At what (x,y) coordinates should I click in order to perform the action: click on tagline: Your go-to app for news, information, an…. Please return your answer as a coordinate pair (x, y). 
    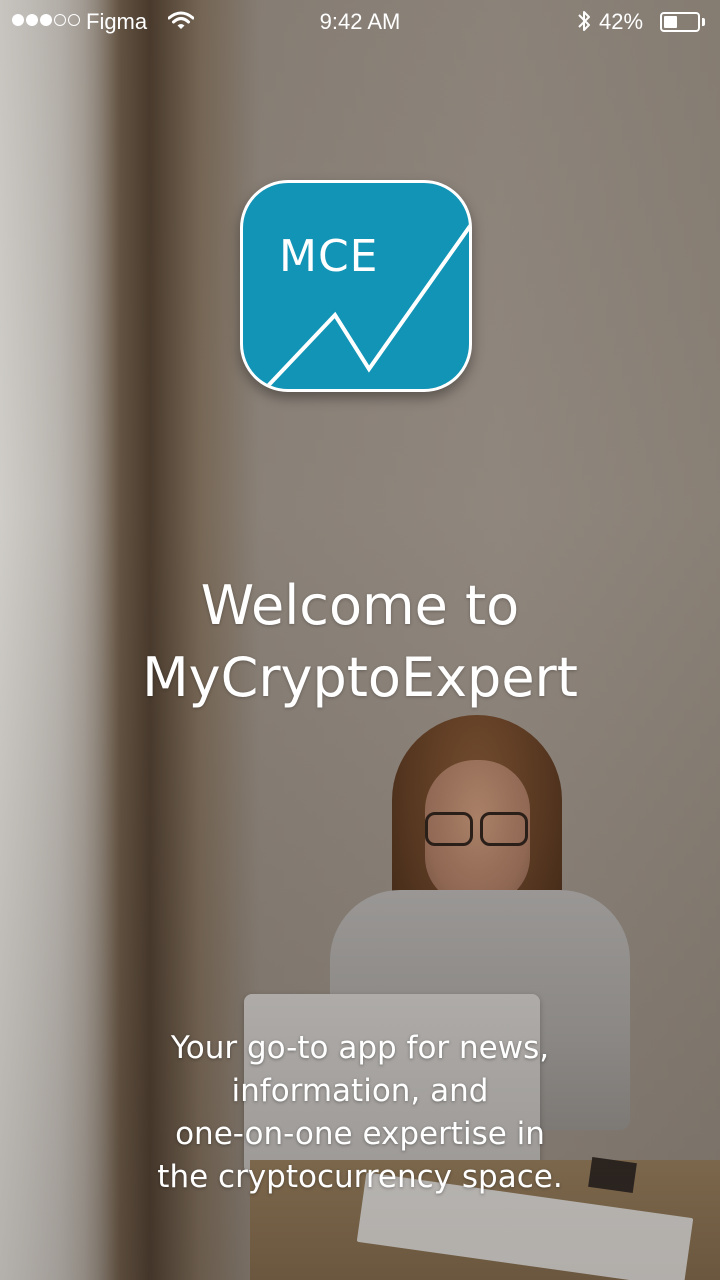
    Looking at the image, I should click on (360, 1113).